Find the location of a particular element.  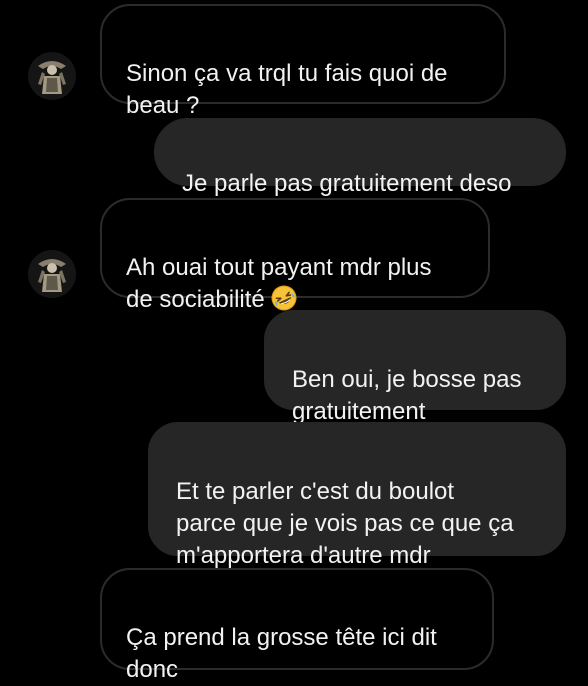

message-bubble-received: Sinon ça va trql tu fais quoi de beau ? is located at coordinates (303, 61).